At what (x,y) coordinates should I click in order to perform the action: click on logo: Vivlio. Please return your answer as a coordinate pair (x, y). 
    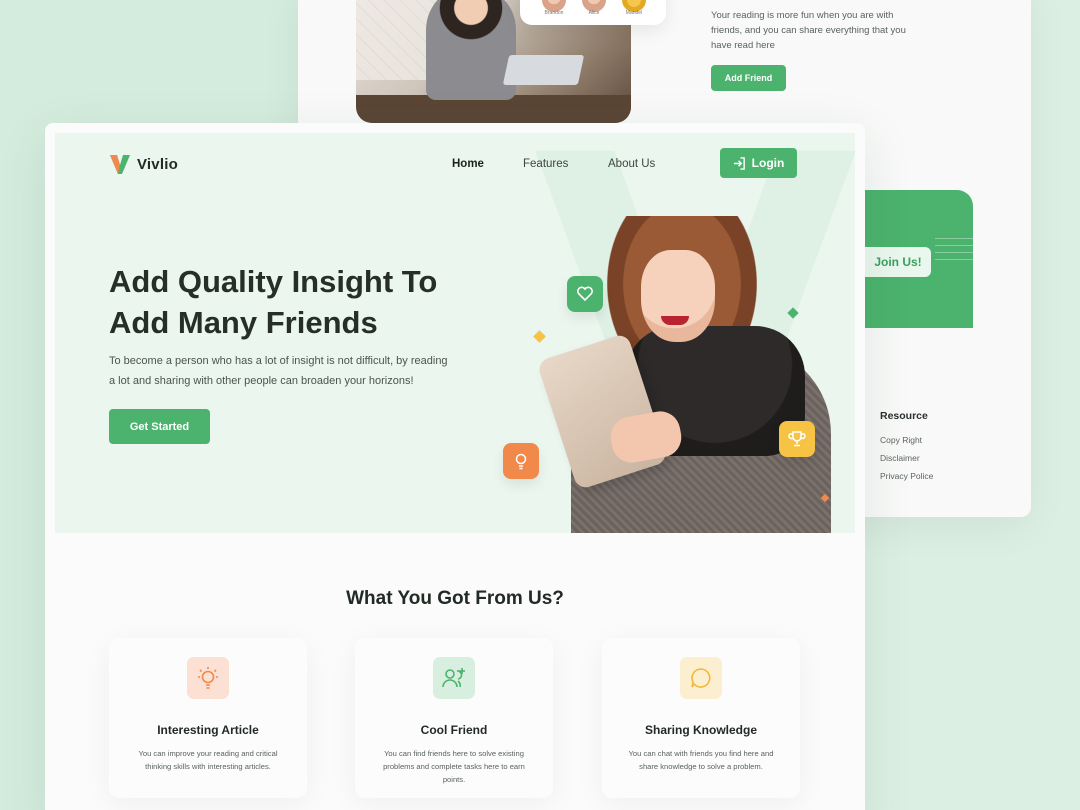
    Looking at the image, I should click on (143, 164).